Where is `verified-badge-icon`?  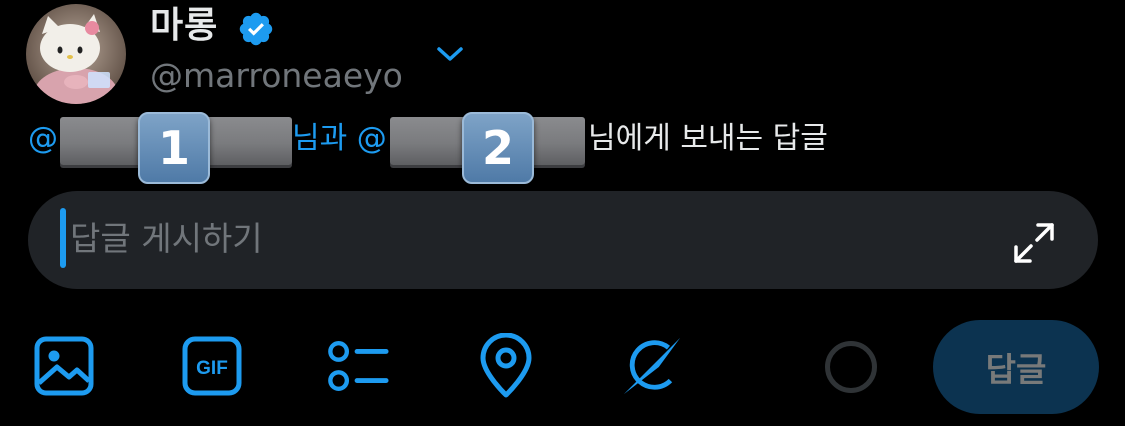 verified-badge-icon is located at coordinates (256, 29).